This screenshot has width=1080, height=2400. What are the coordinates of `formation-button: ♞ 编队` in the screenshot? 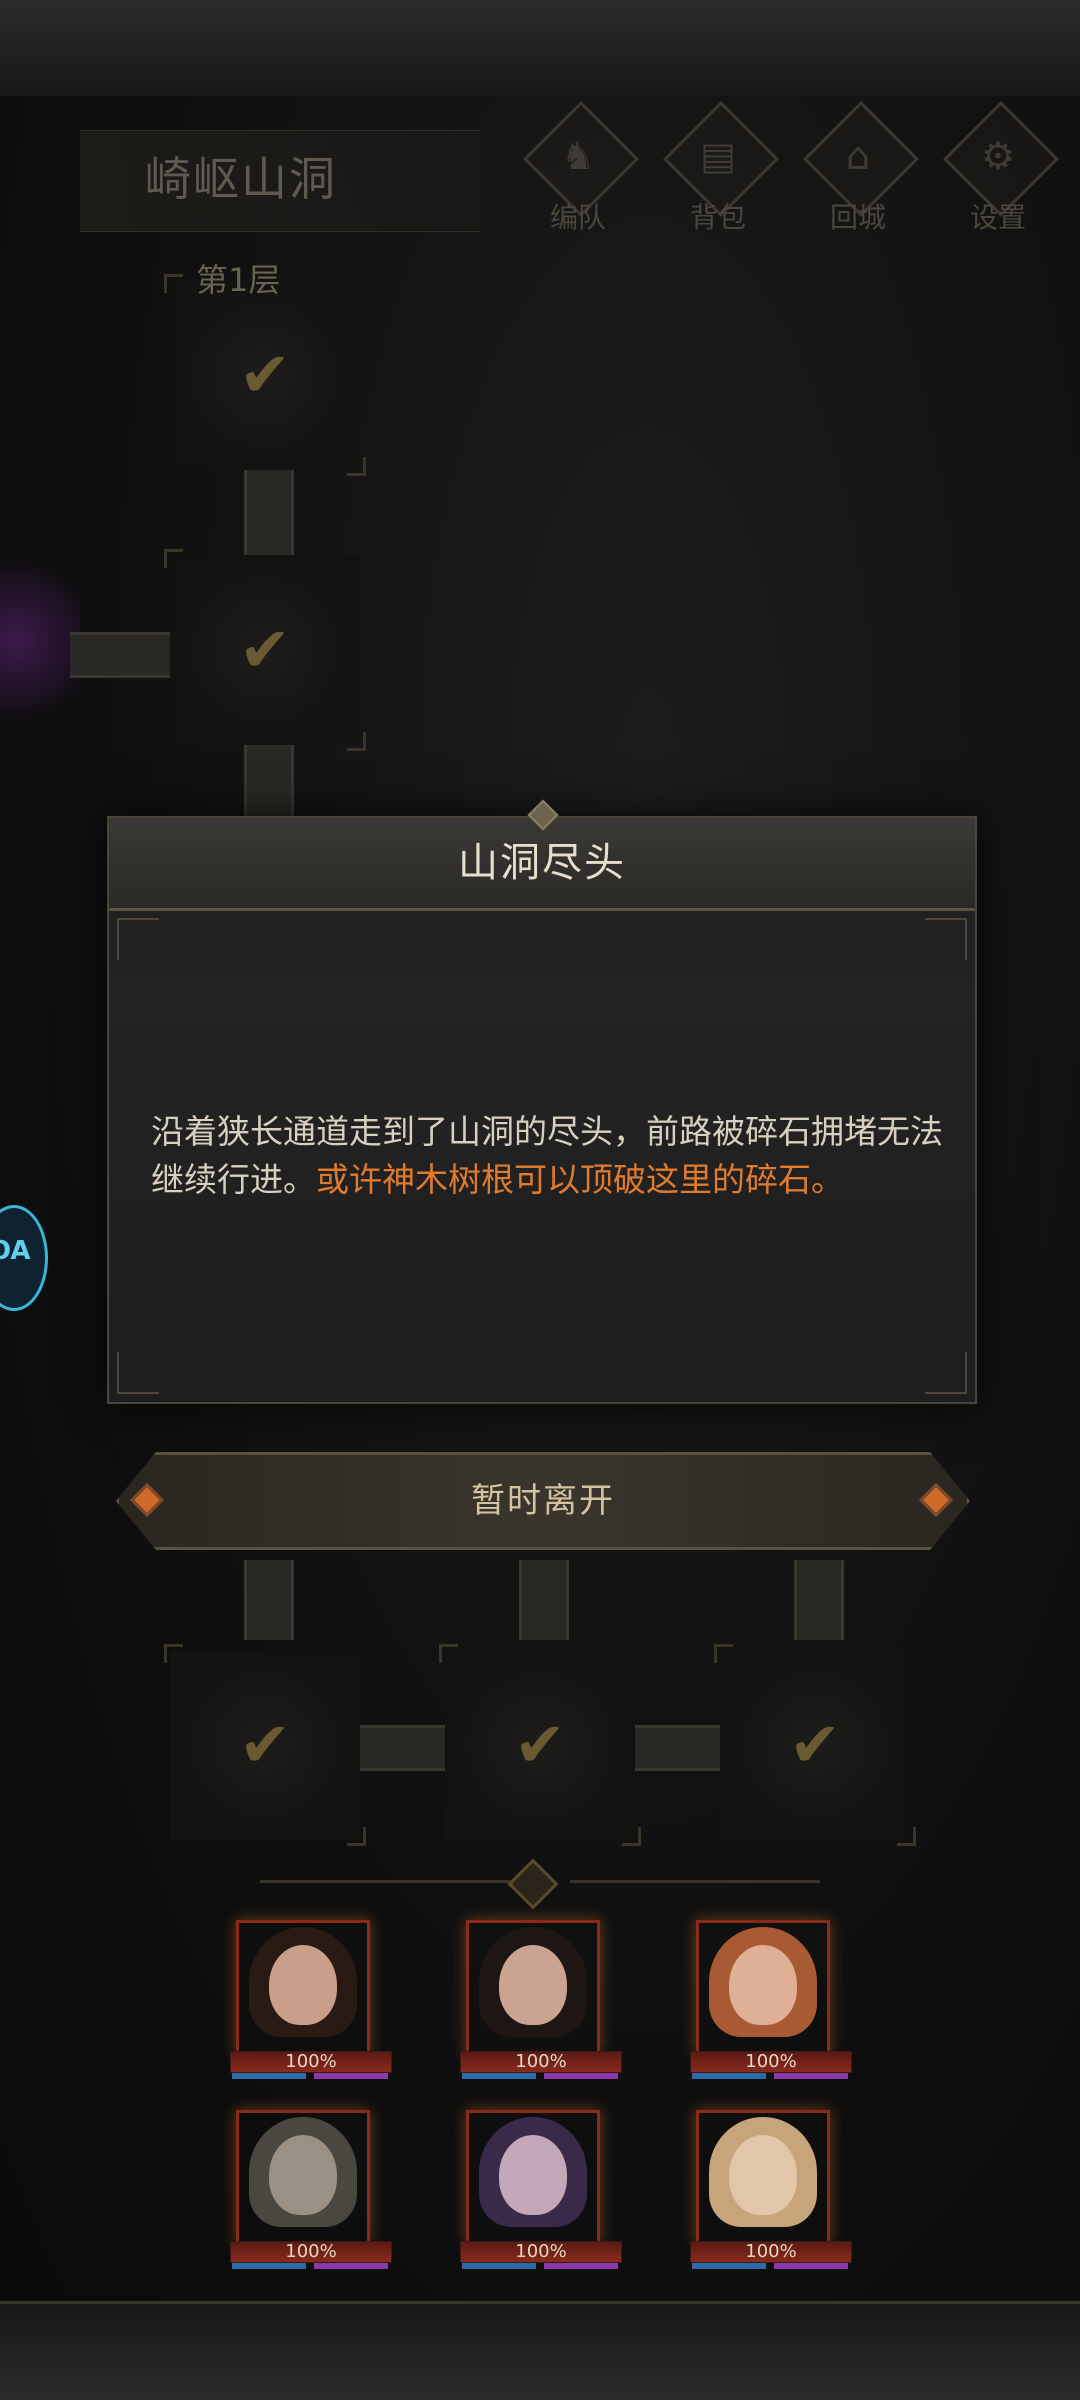 It's located at (574, 169).